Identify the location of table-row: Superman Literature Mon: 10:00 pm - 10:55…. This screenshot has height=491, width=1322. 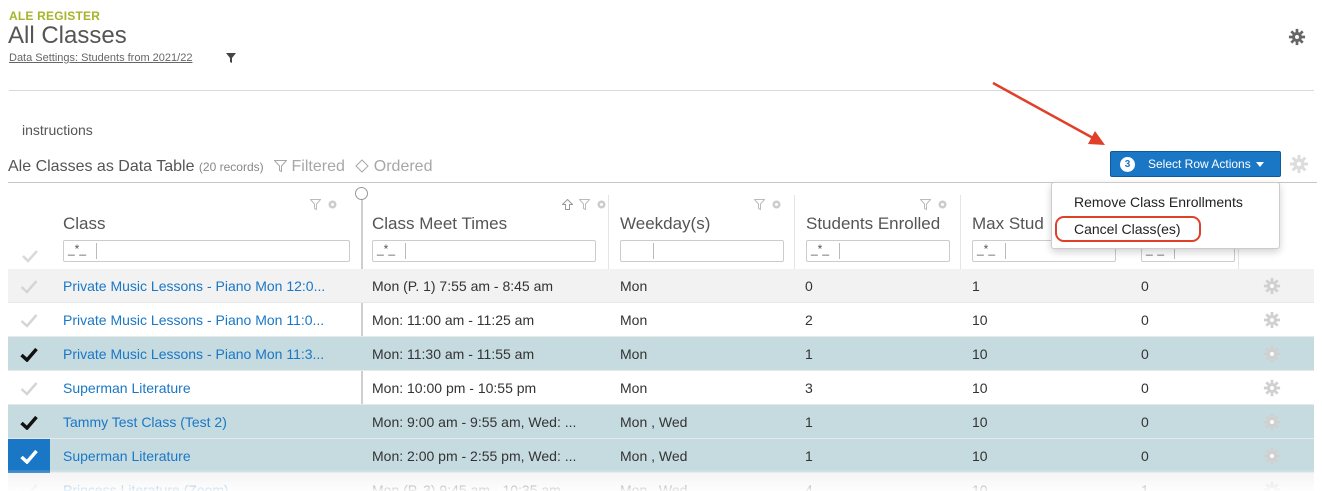
(661, 388).